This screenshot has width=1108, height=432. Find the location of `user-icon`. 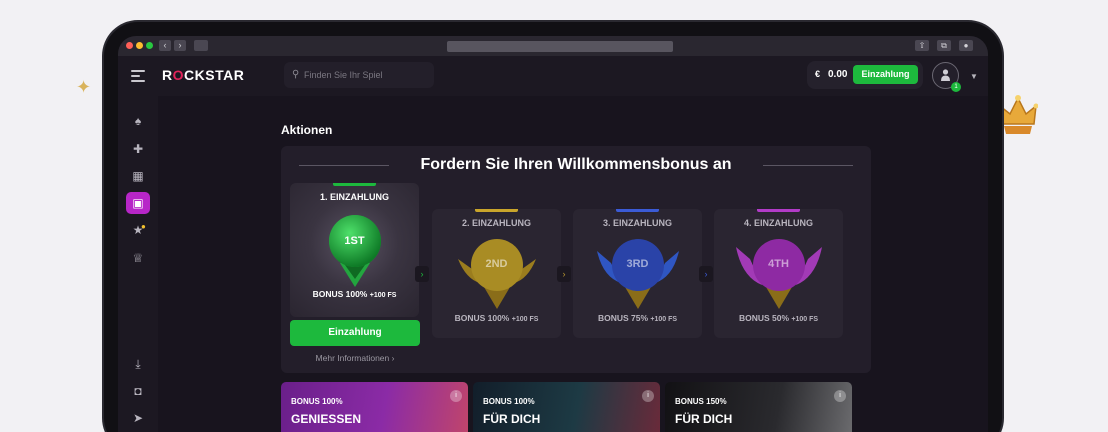

user-icon is located at coordinates (945, 75).